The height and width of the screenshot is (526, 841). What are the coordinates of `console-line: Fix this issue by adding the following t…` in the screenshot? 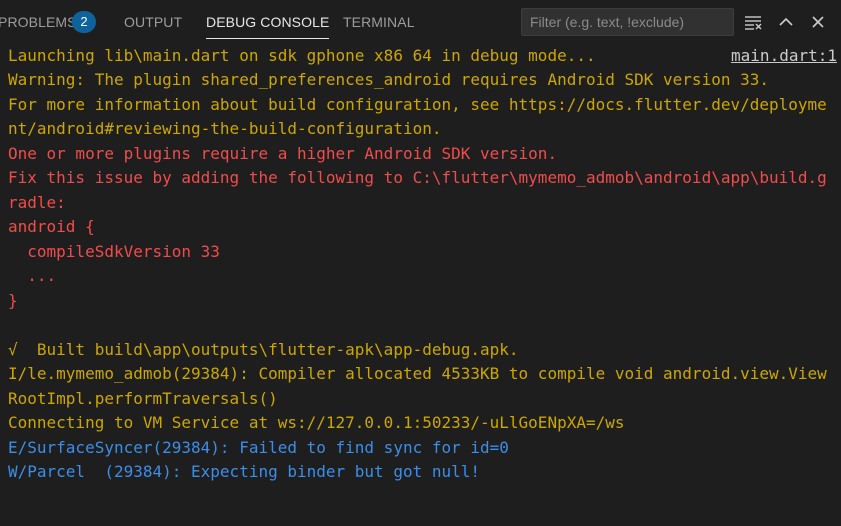 It's located at (417, 177).